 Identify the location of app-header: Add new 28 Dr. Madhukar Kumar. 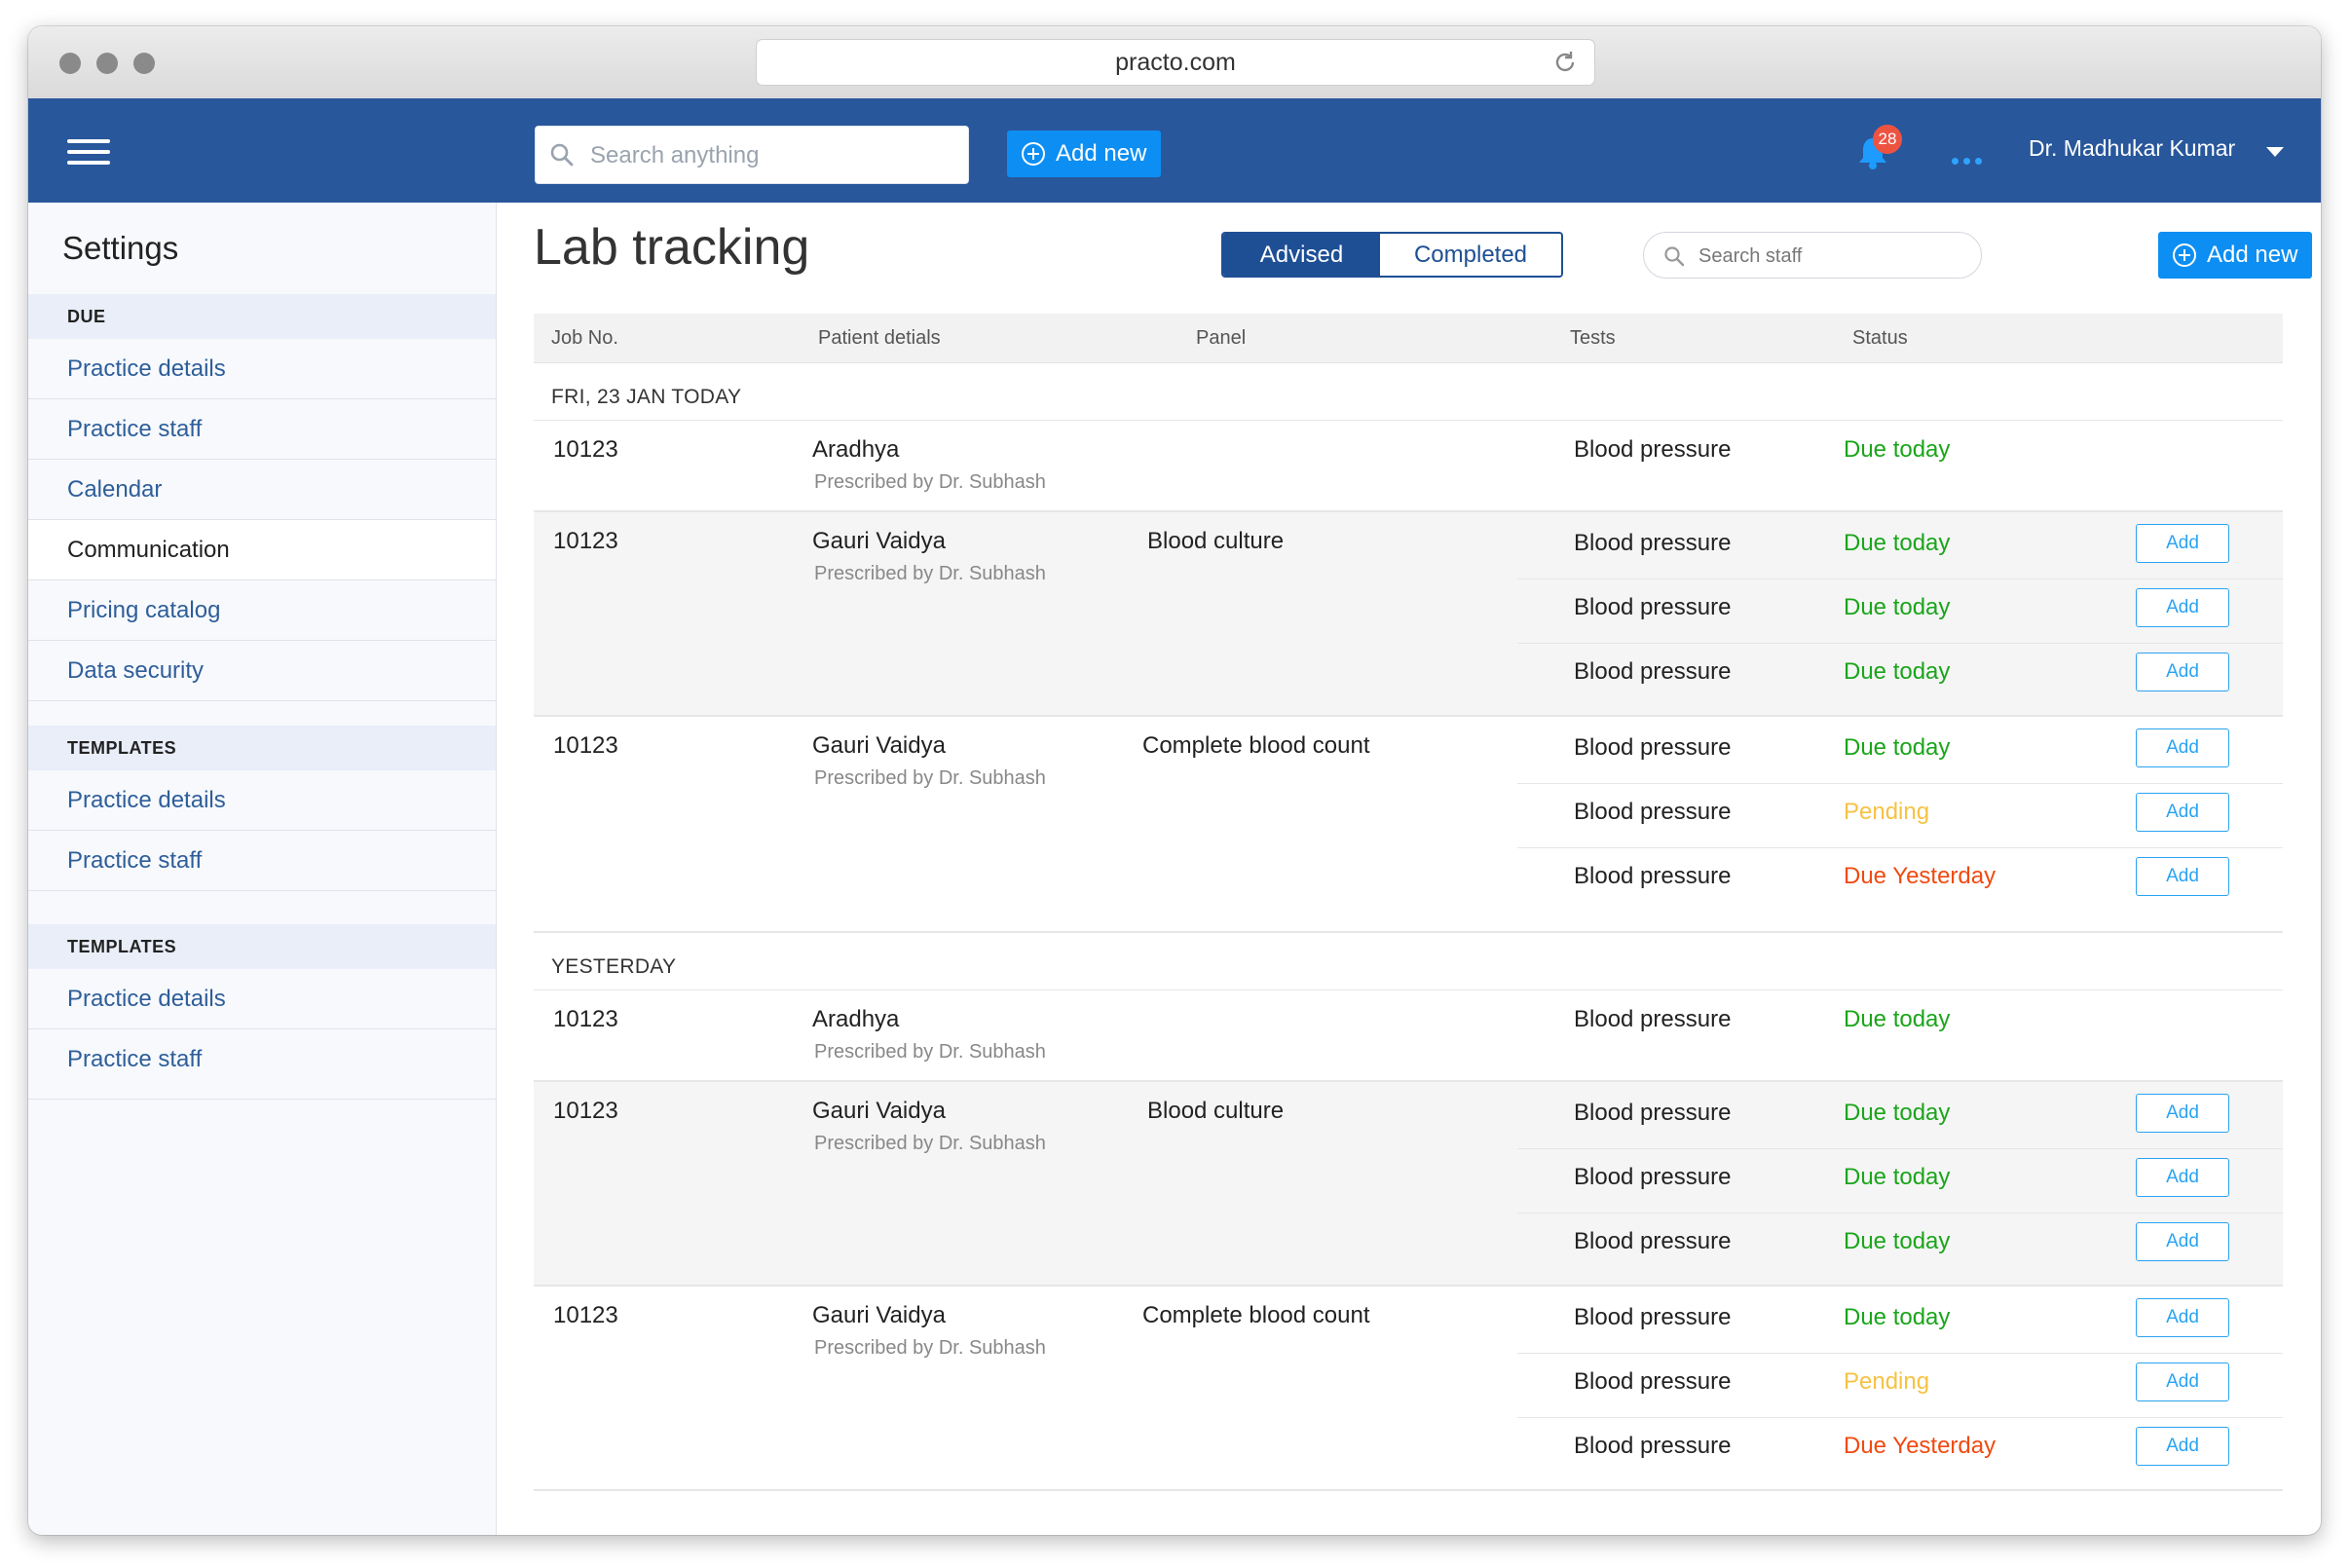
(1174, 150).